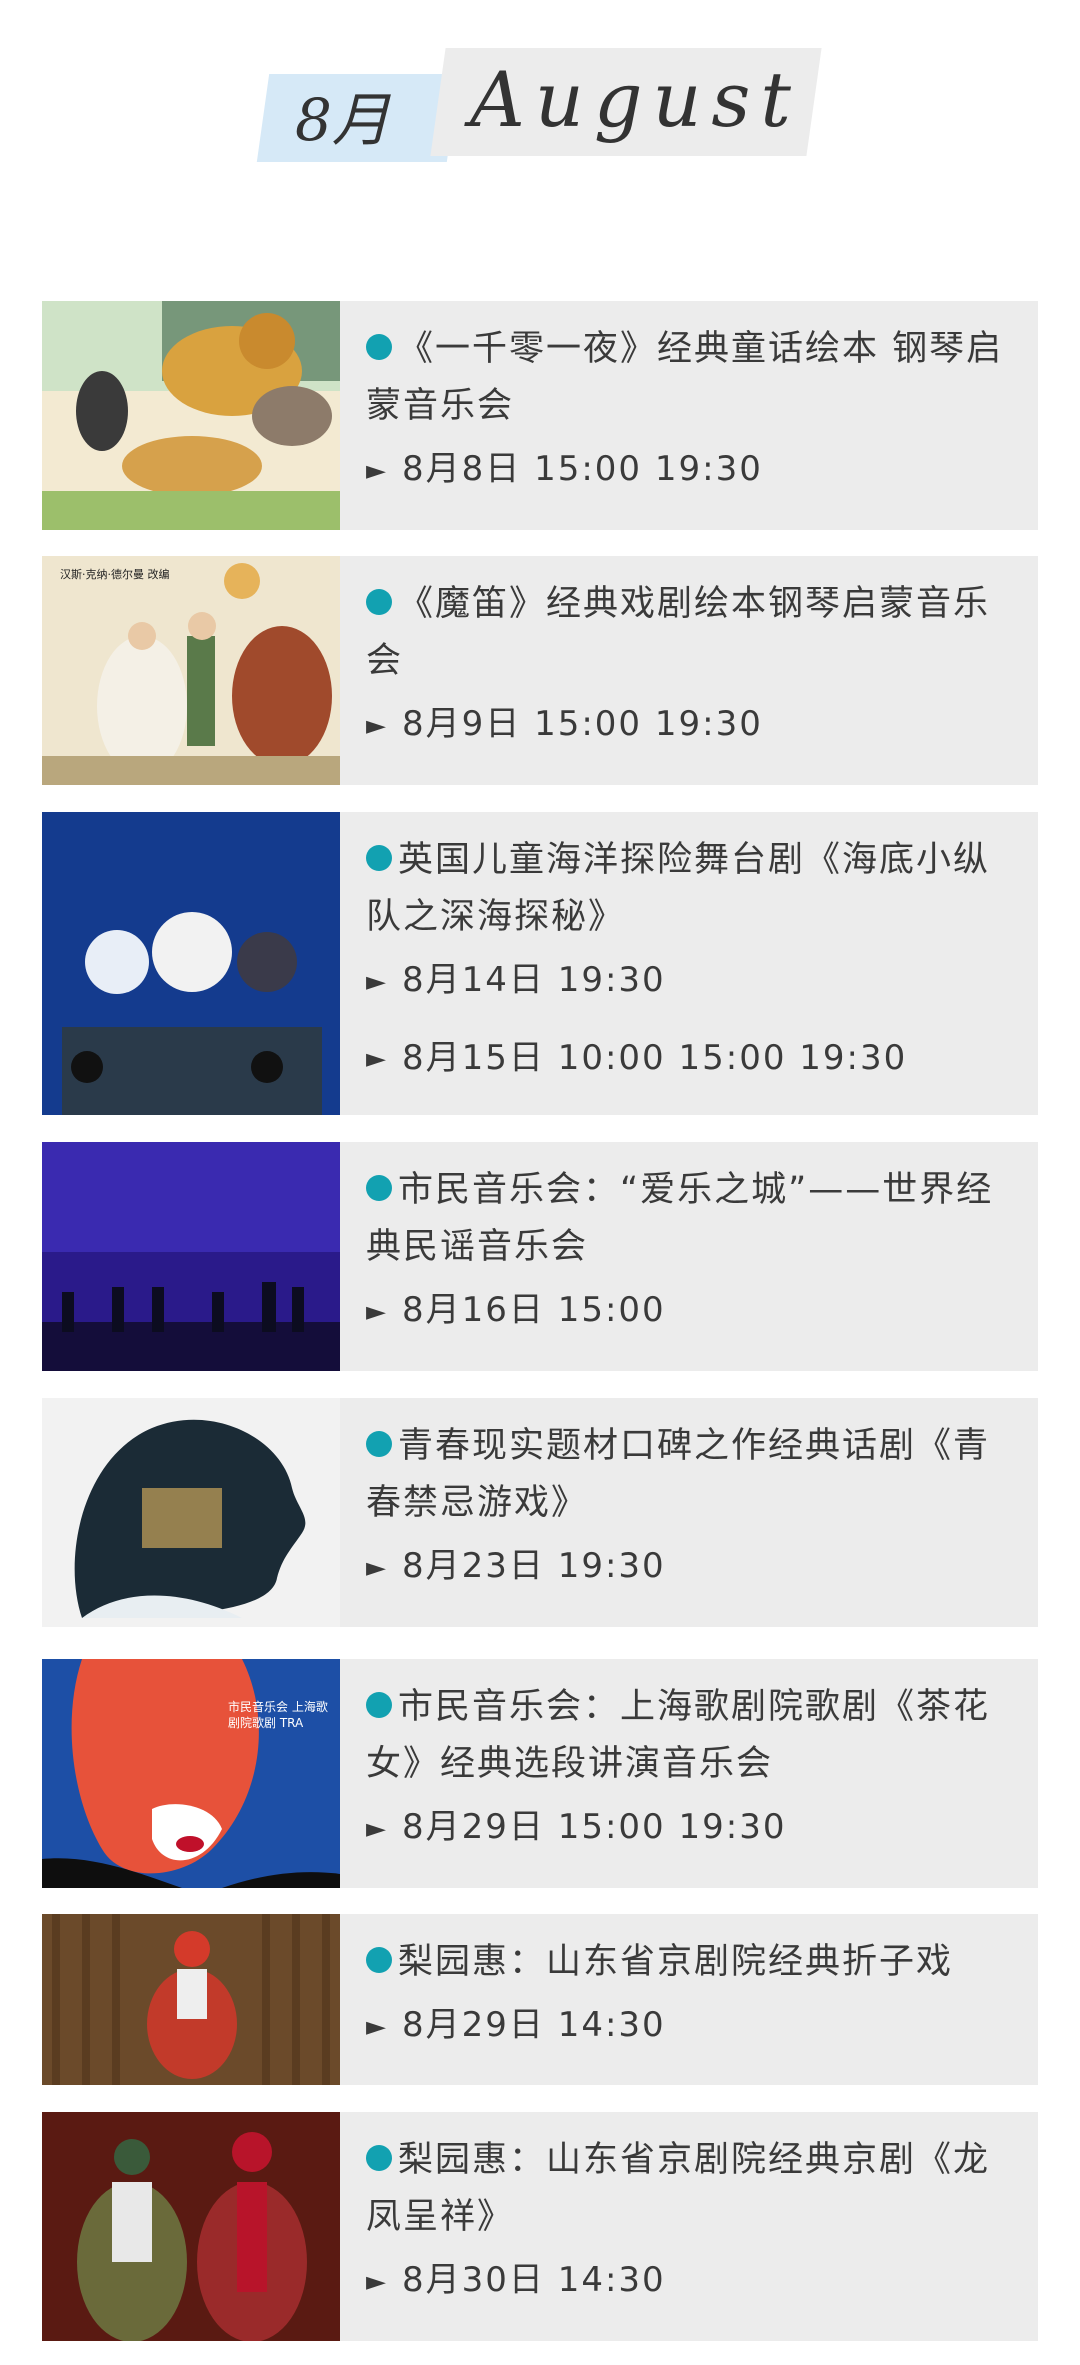  What do you see at coordinates (516, 1566) in the screenshot?
I see `event-time: ► 8月23日 19:30` at bounding box center [516, 1566].